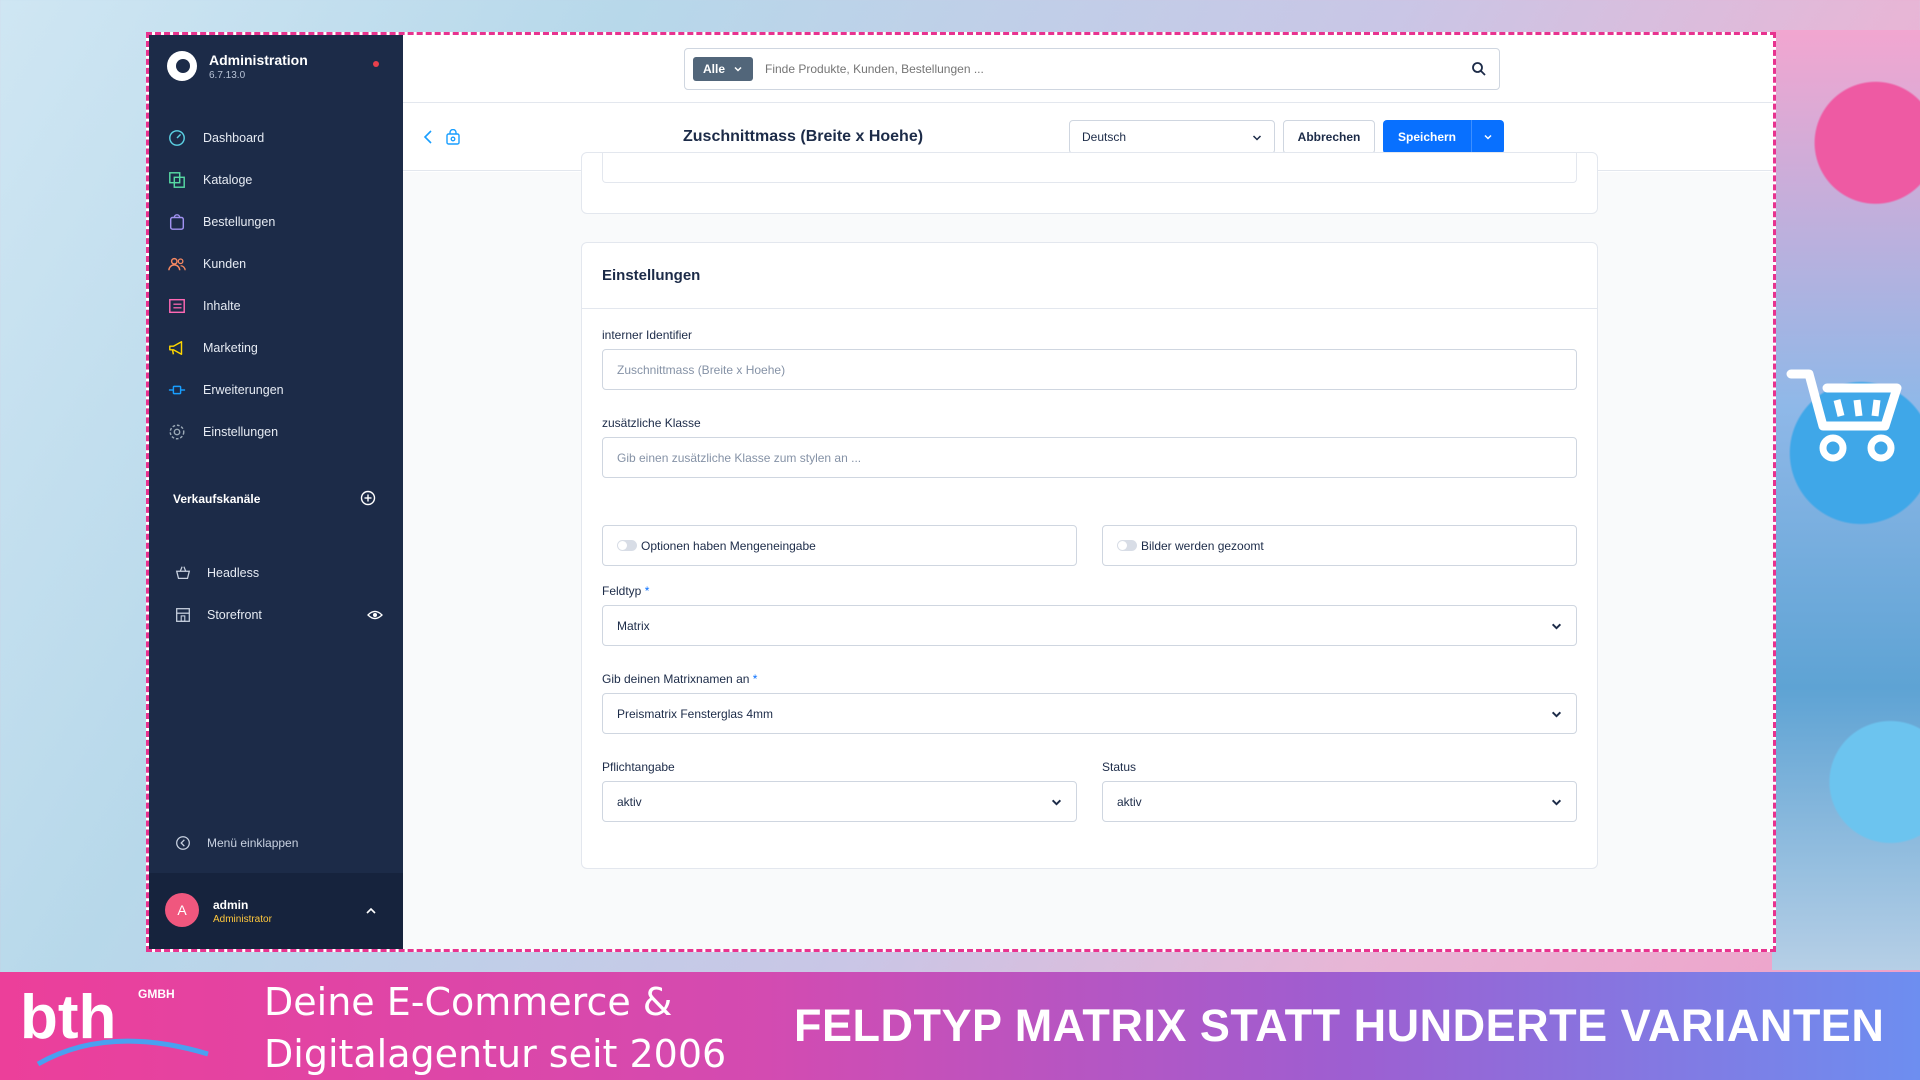 This screenshot has width=1920, height=1080. I want to click on sidebar-item-kunden: Kunden, so click(277, 264).